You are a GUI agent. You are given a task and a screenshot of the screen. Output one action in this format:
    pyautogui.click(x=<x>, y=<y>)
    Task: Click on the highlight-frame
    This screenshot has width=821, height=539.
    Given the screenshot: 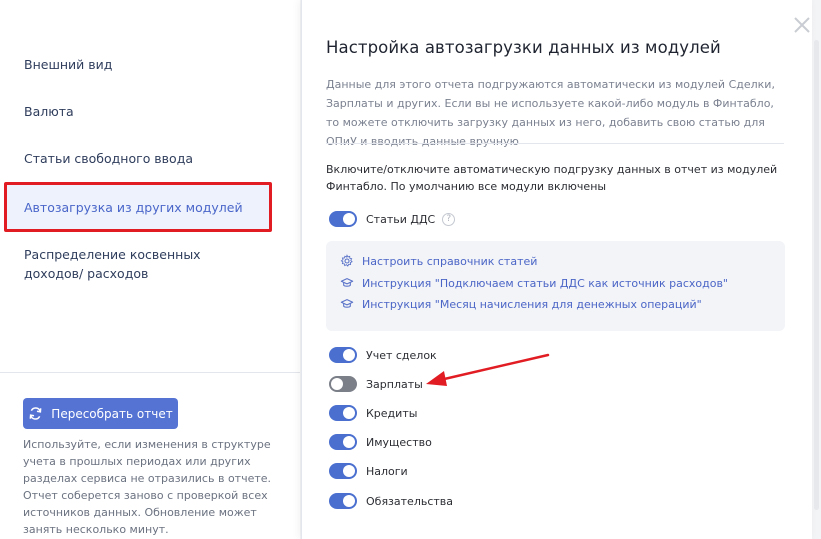 What is the action you would take?
    pyautogui.click(x=138, y=207)
    